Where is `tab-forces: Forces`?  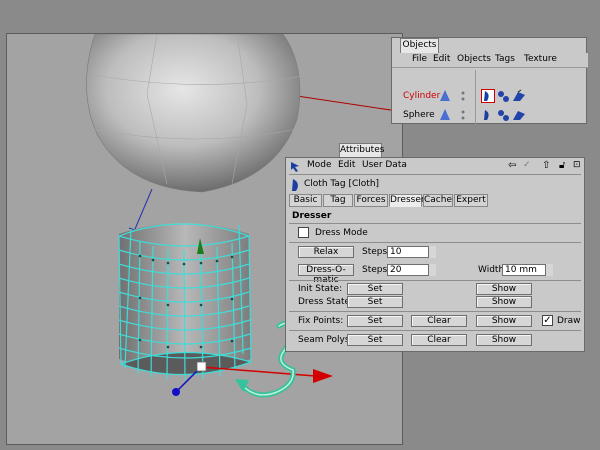
tab-forces: Forces is located at coordinates (371, 200).